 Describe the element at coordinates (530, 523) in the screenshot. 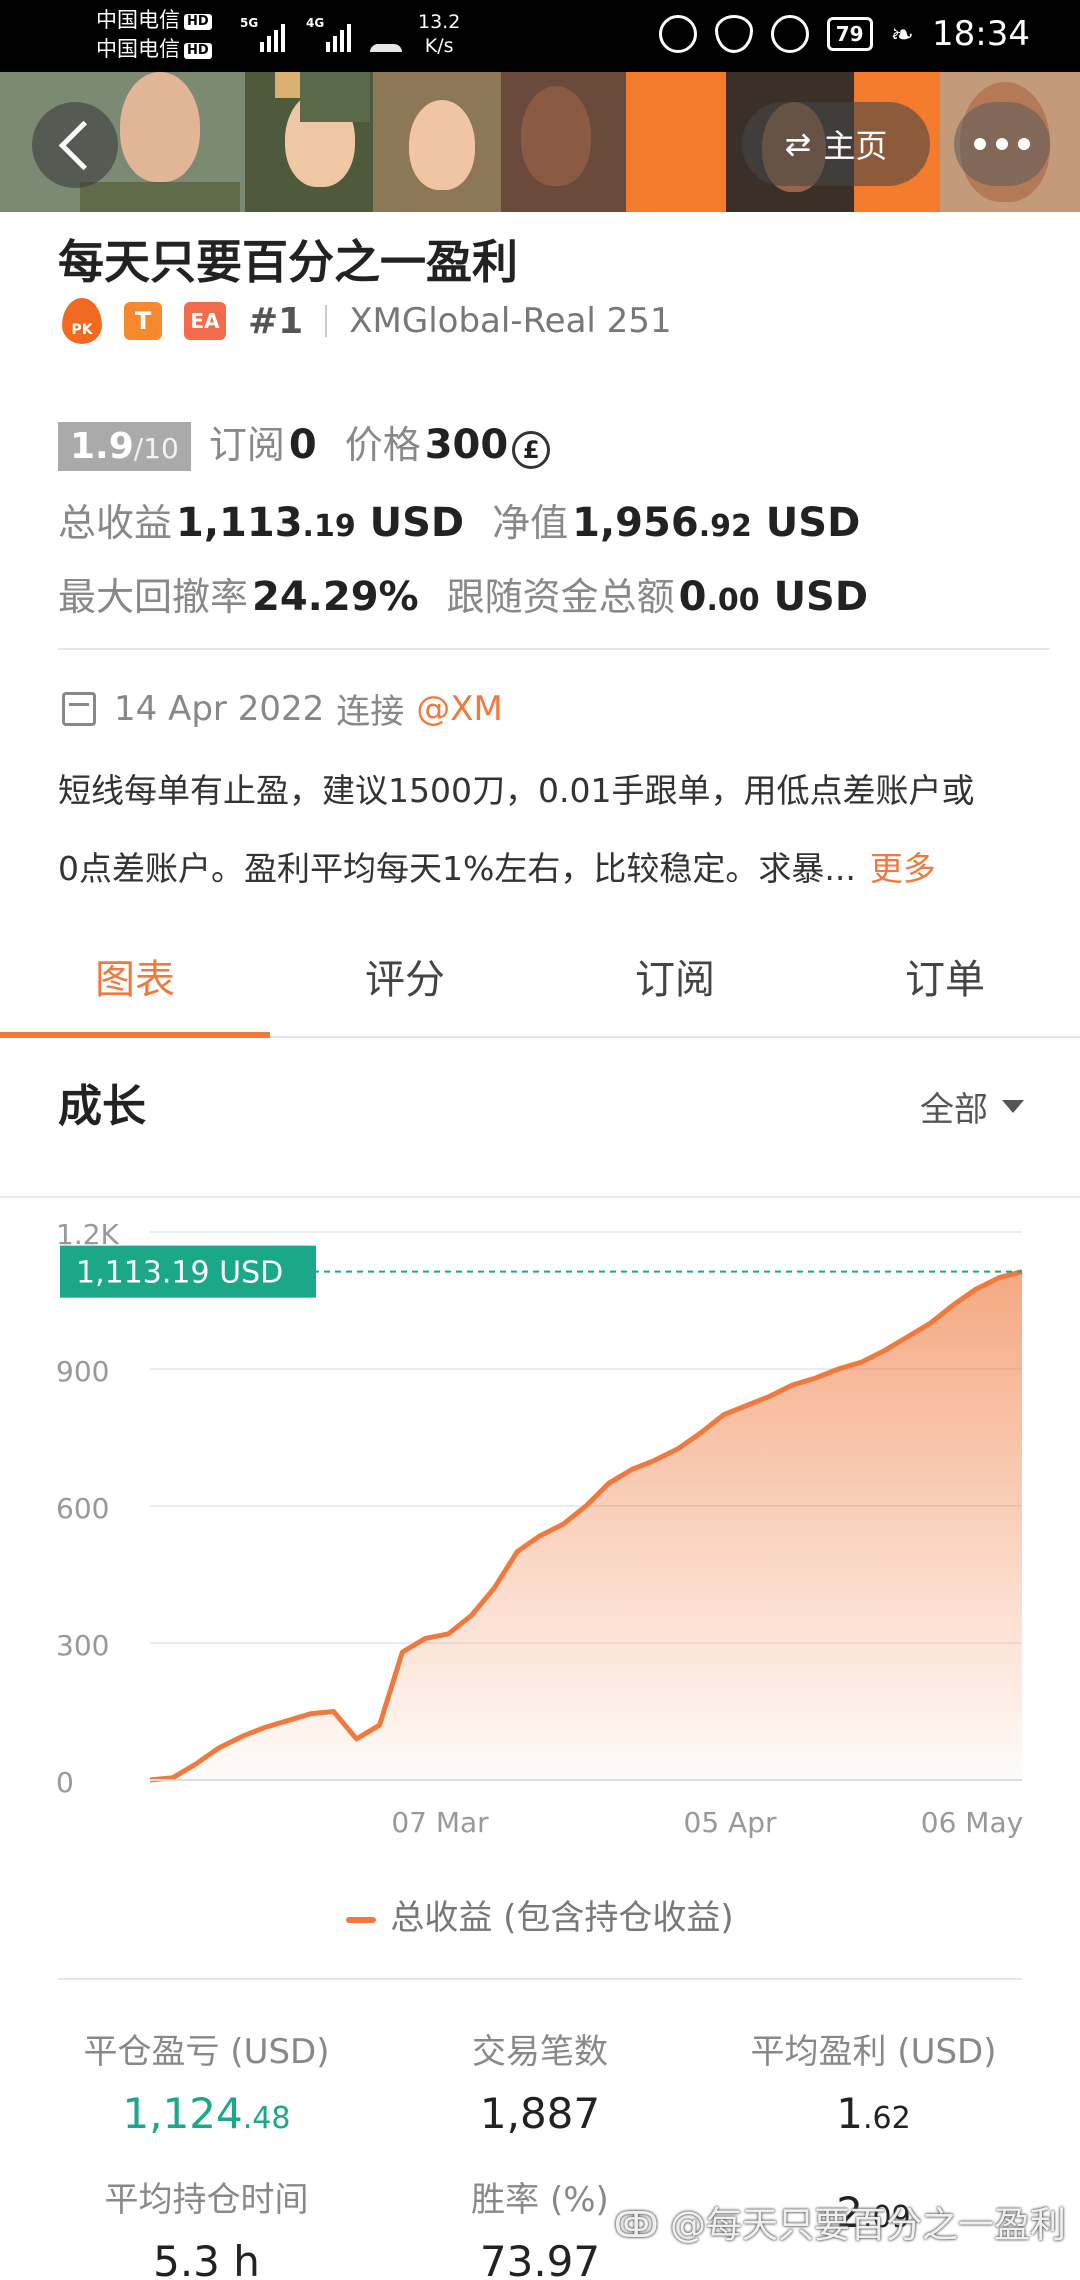

I see `equity-label: 净值` at that location.